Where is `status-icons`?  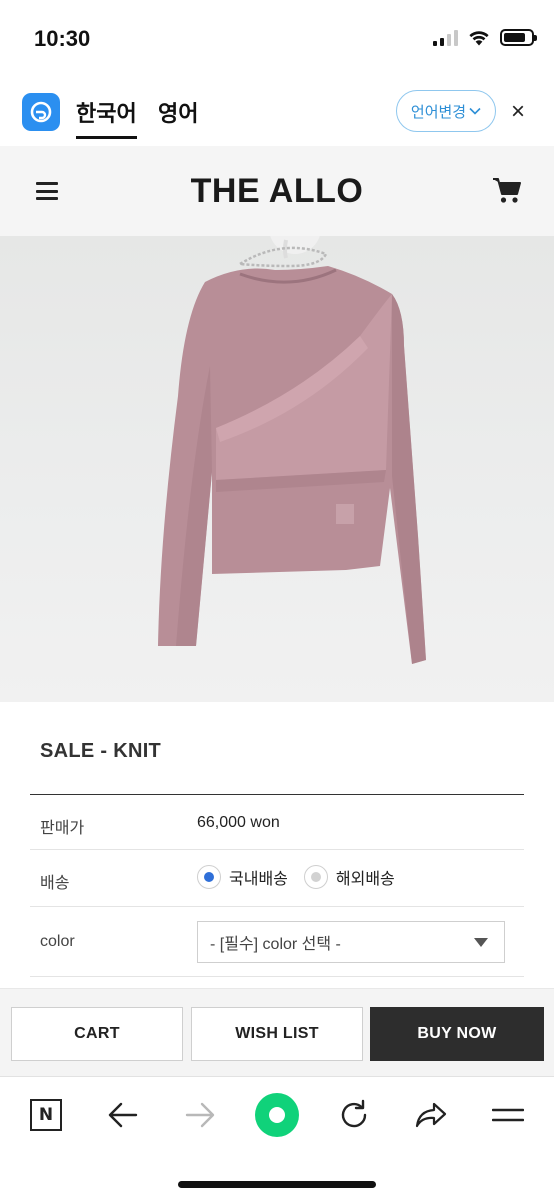
status-icons is located at coordinates (485, 37).